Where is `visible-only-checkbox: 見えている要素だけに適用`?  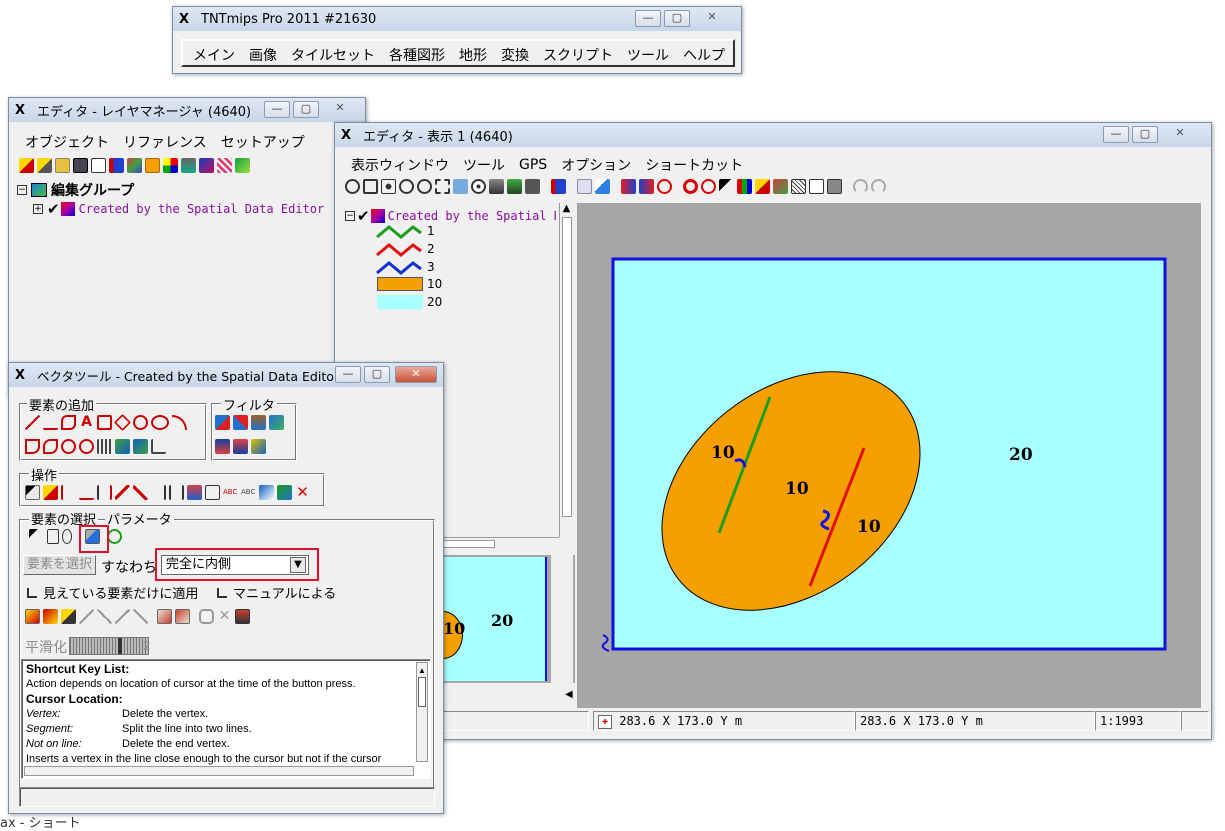 visible-only-checkbox: 見えている要素だけに適用 is located at coordinates (112, 592).